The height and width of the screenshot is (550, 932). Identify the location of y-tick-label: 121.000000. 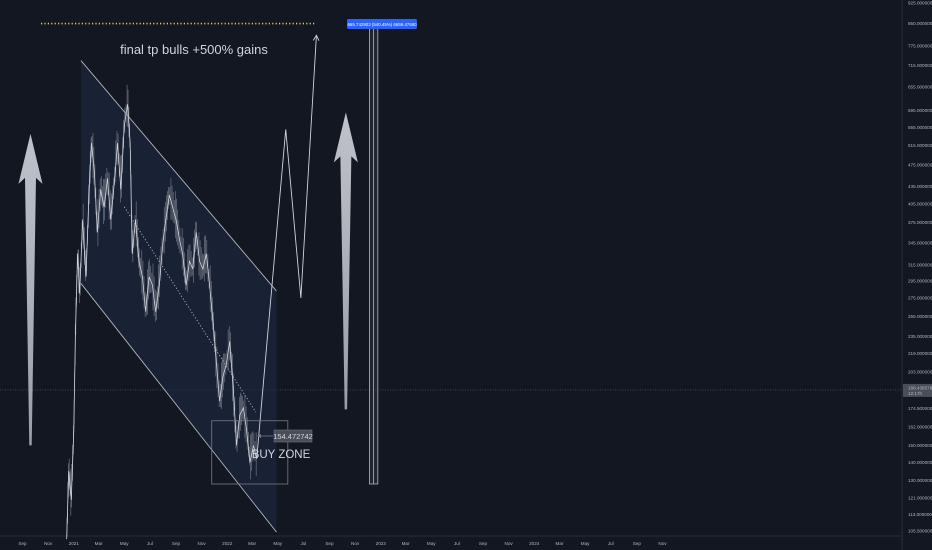
(920, 497).